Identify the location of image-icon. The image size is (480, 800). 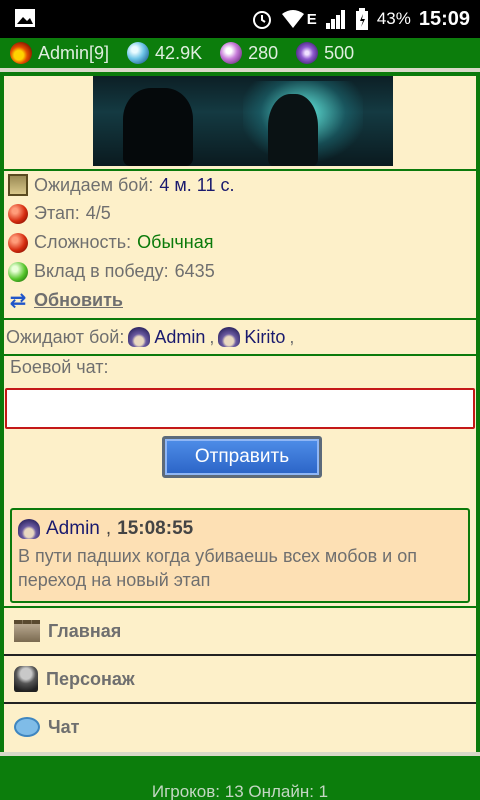
(25, 18).